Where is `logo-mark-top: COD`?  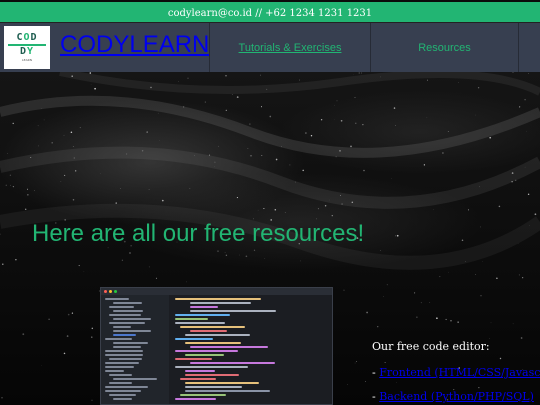 logo-mark-top: COD is located at coordinates (27, 37).